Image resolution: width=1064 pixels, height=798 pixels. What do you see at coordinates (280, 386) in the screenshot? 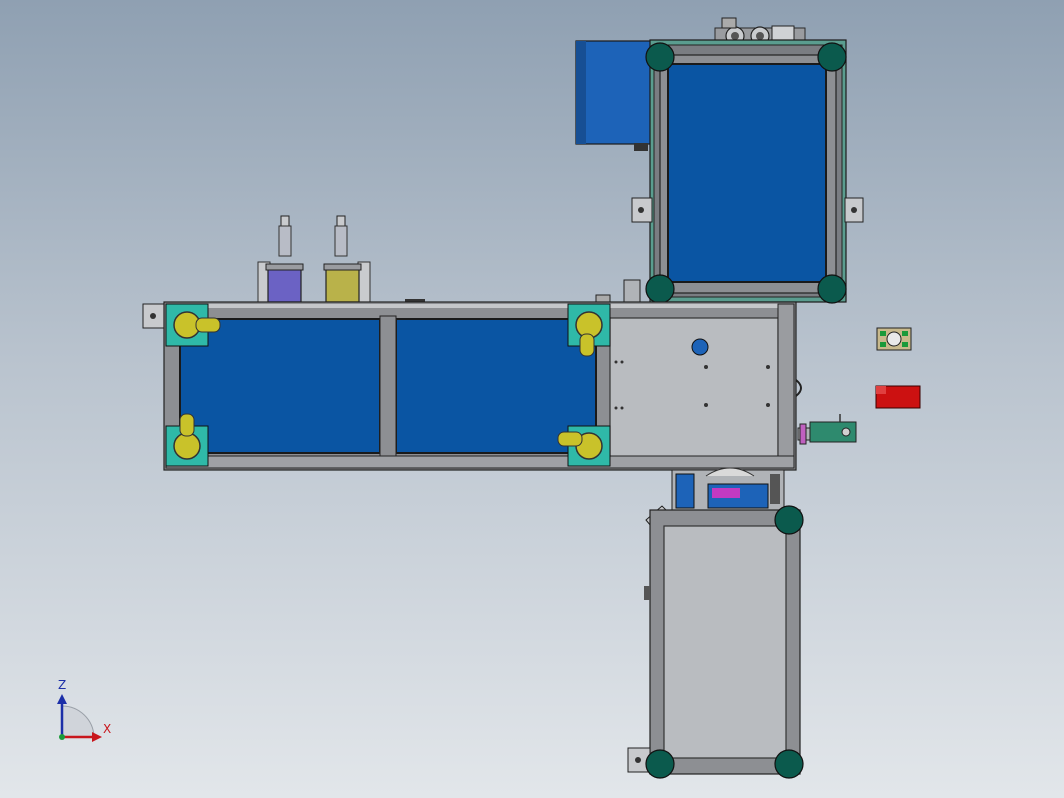
I see `blue-panel-left` at bounding box center [280, 386].